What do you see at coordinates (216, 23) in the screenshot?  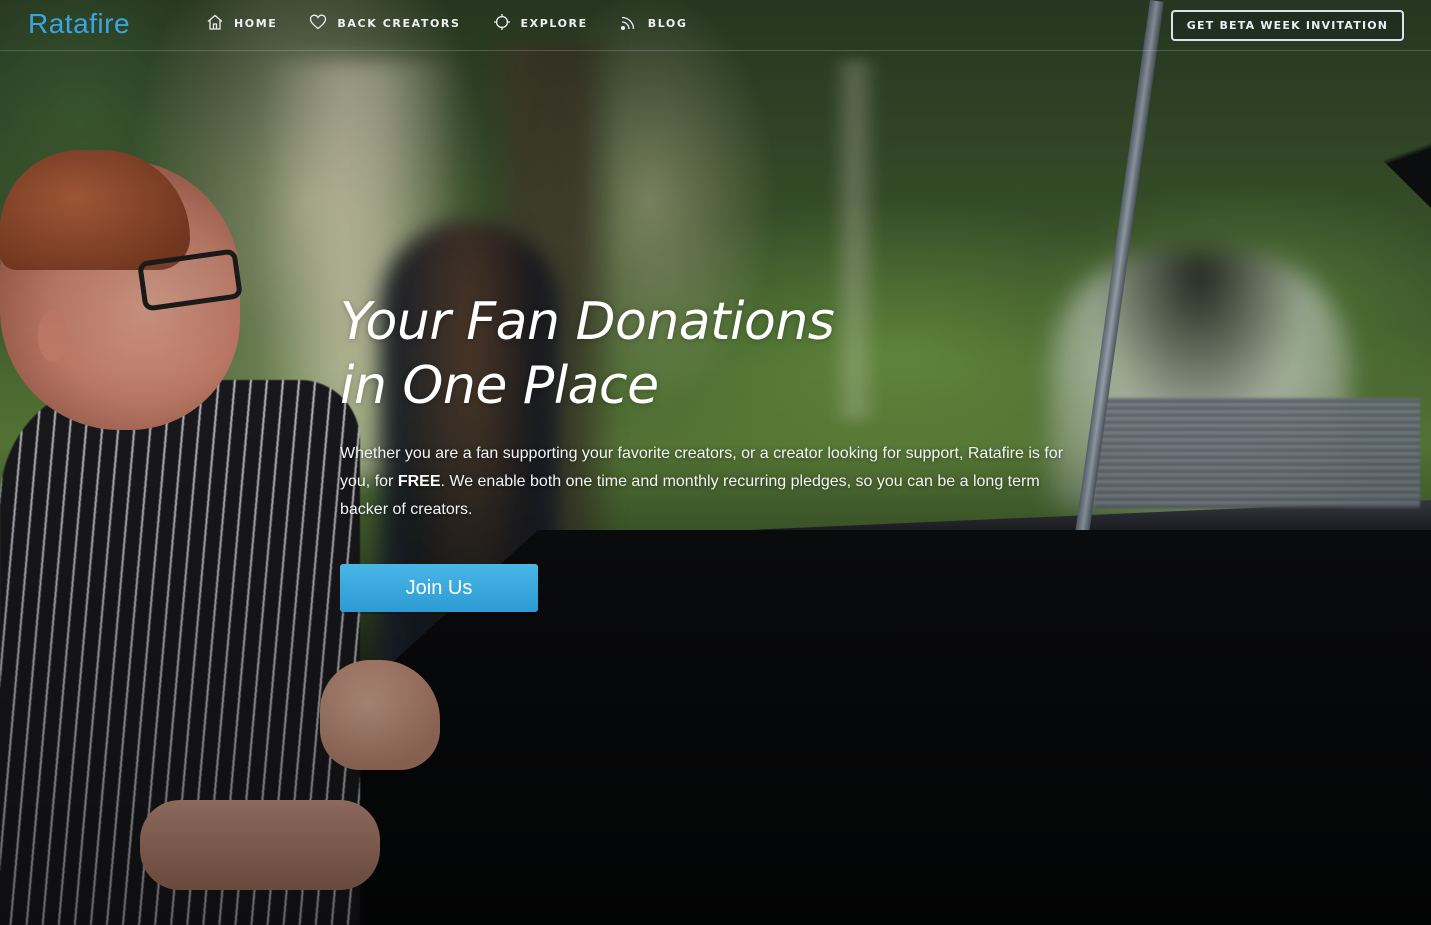 I see `home-icon` at bounding box center [216, 23].